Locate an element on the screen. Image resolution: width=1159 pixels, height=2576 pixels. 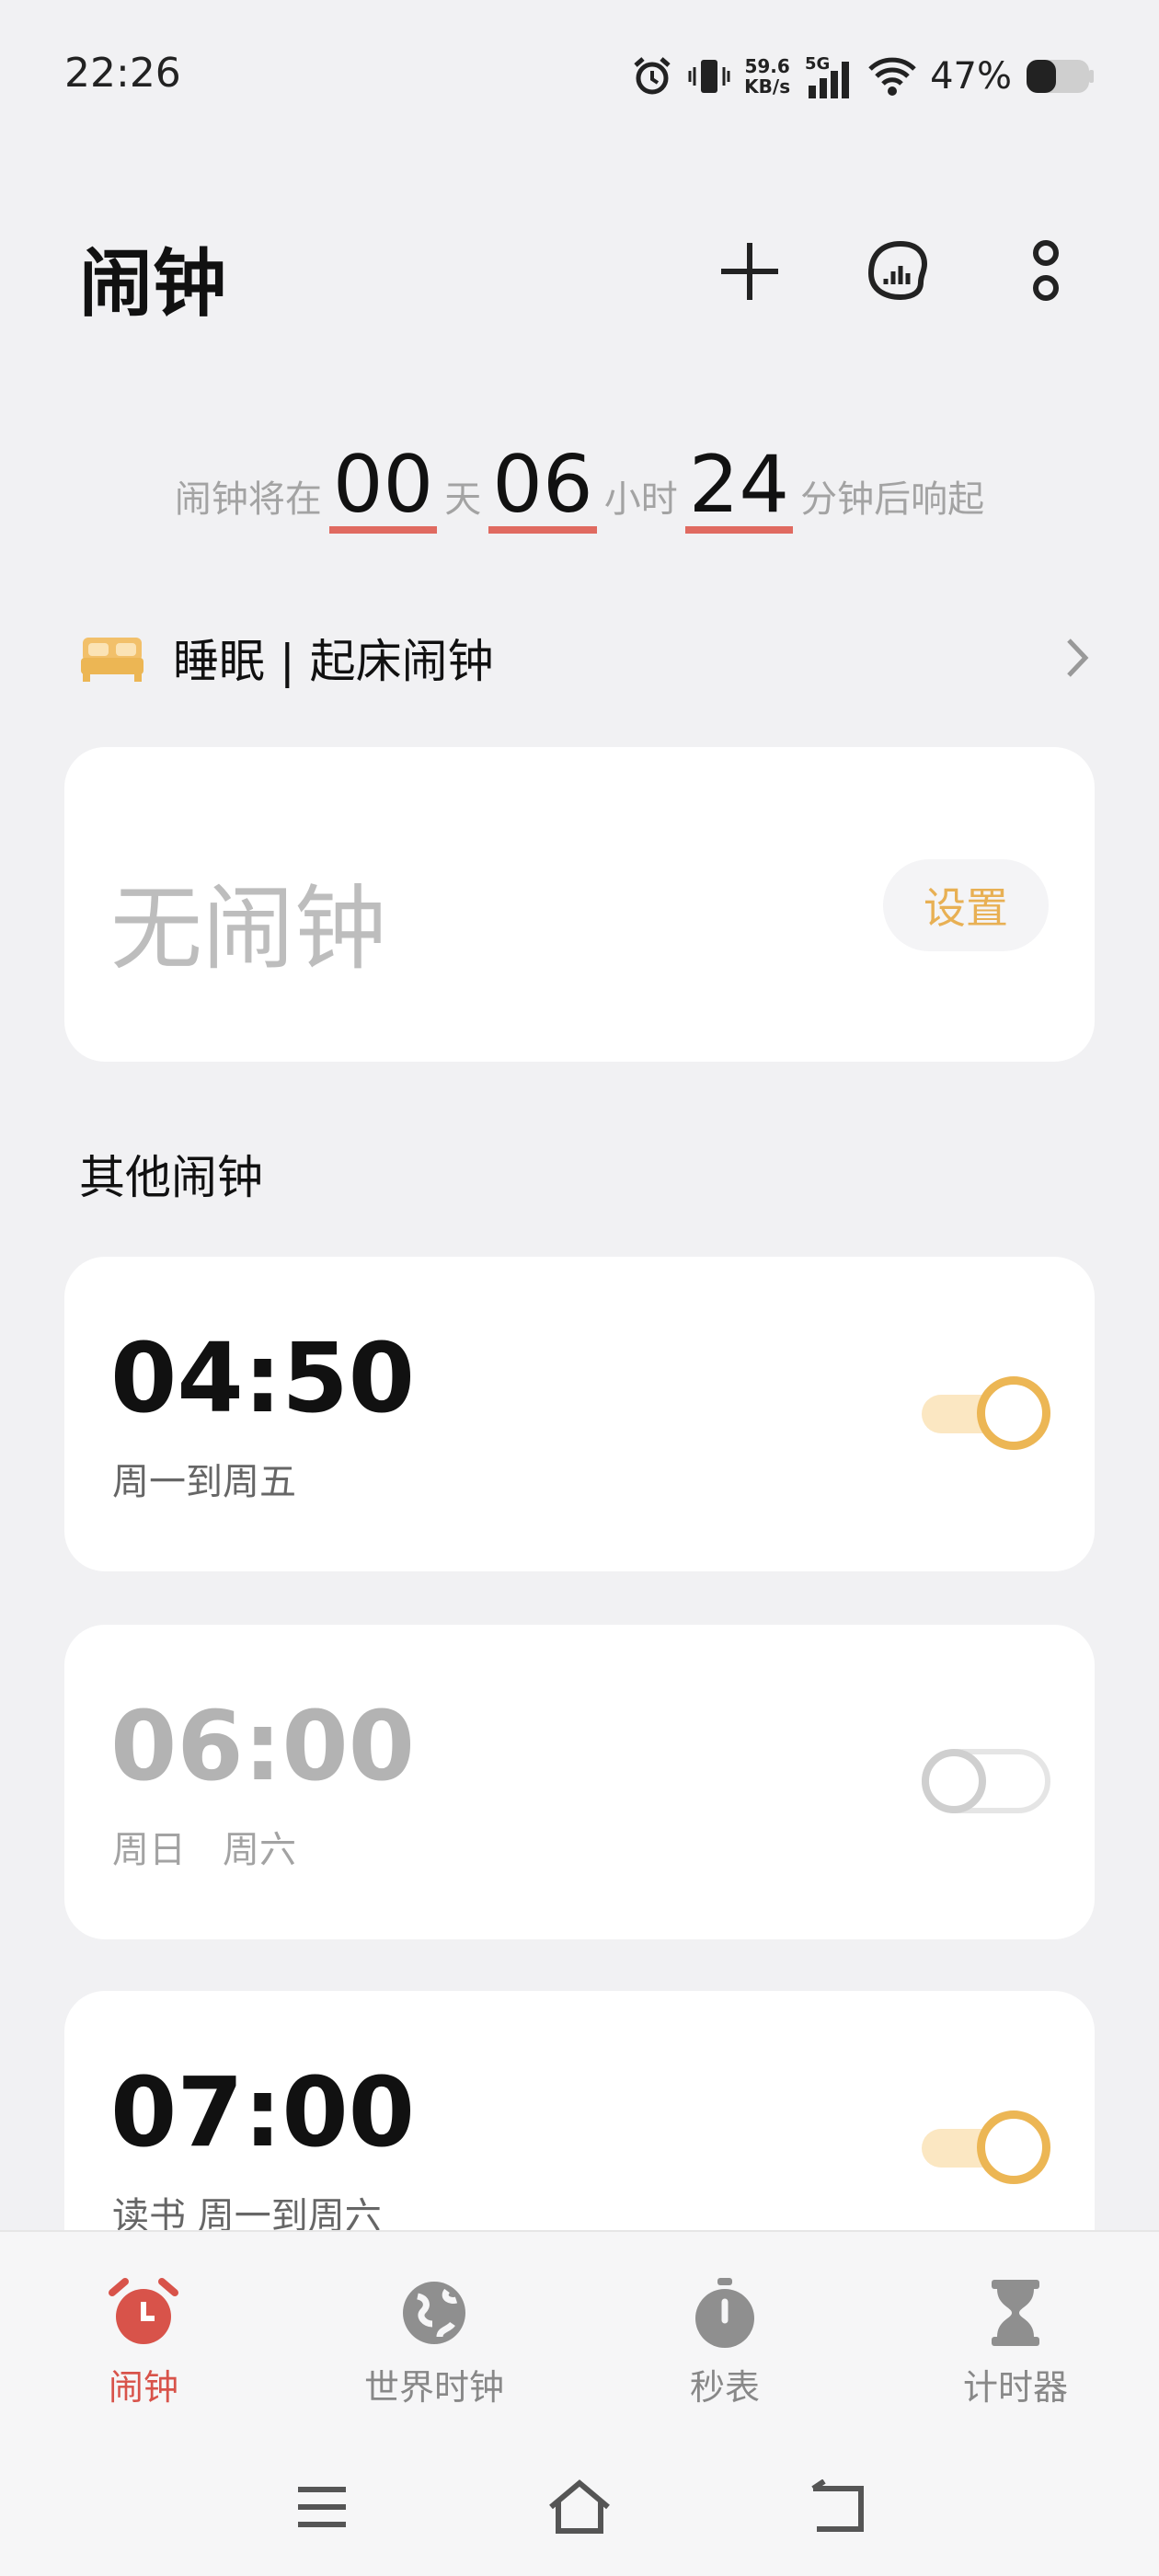
recents-button is located at coordinates (322, 2507).